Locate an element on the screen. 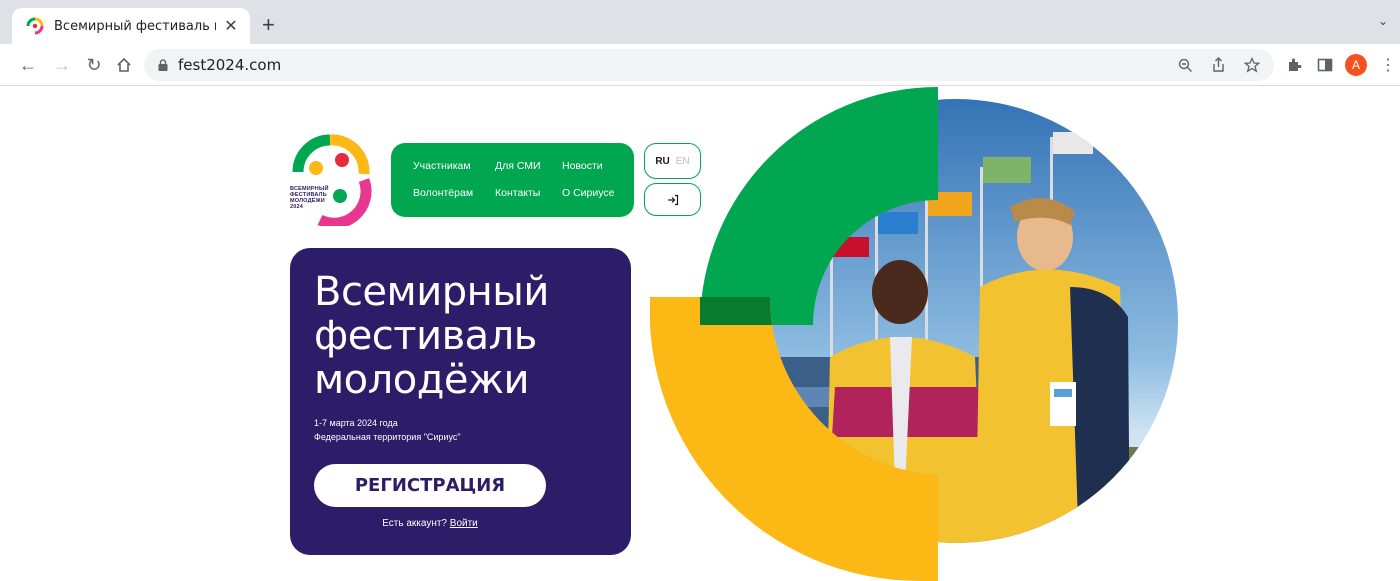 The image size is (1400, 581). hero-title-line: фестиваль is located at coordinates (425, 336).